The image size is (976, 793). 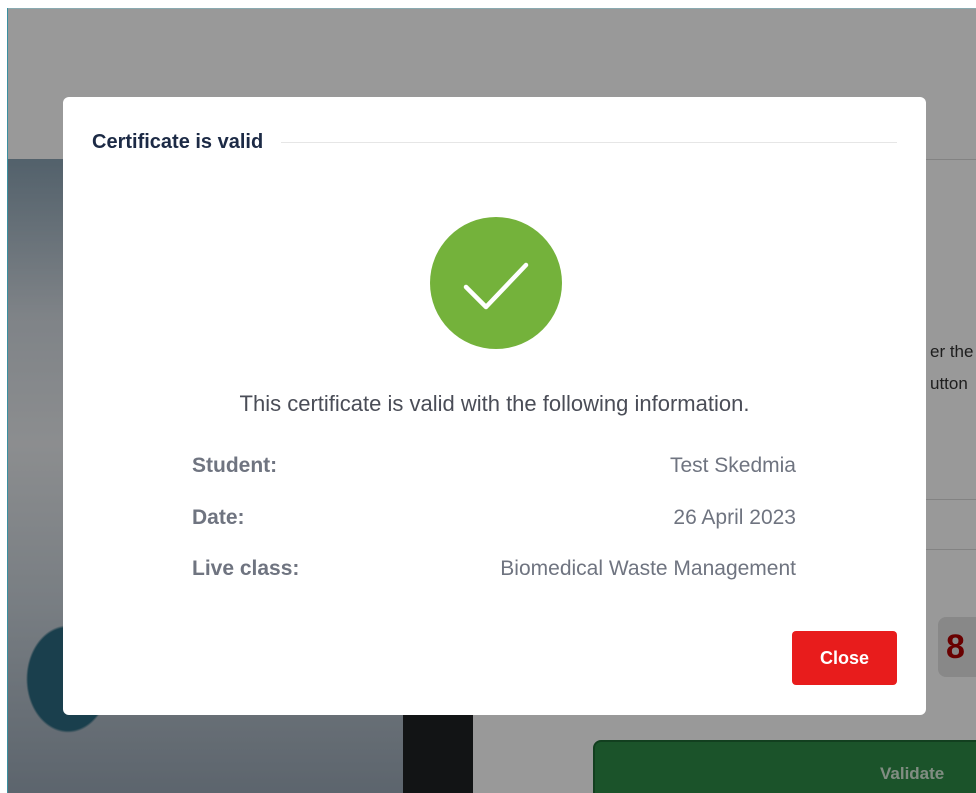 I want to click on field-value: Biomedical Waste Management, so click(x=648, y=568).